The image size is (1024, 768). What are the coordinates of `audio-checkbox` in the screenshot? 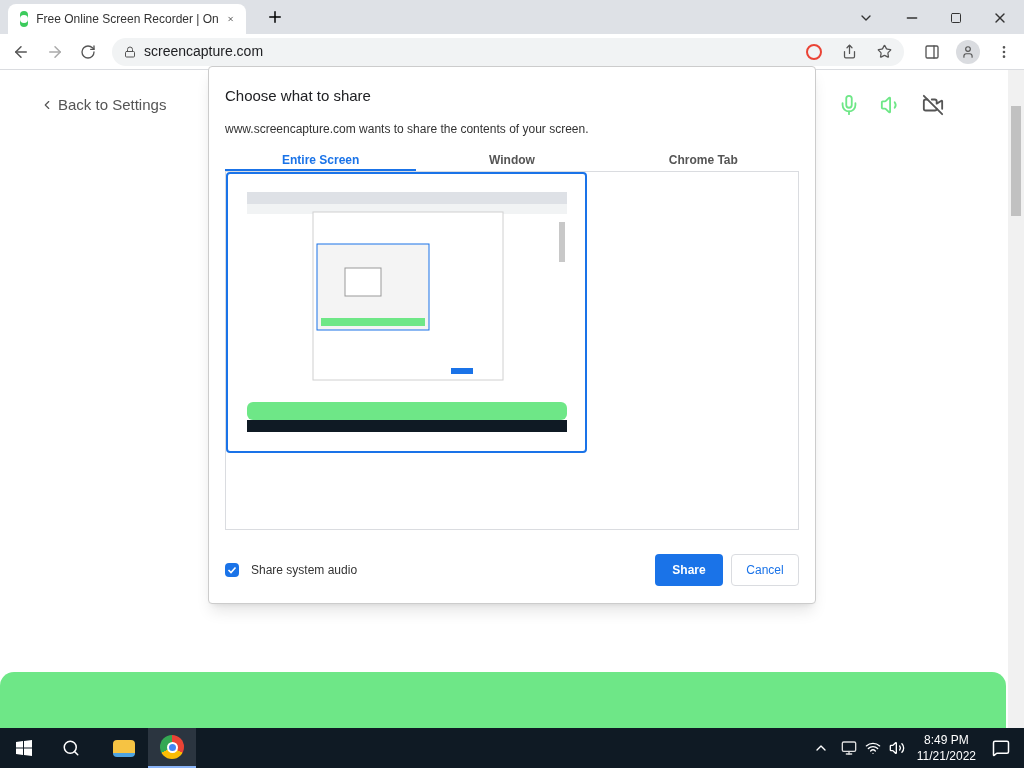 It's located at (232, 569).